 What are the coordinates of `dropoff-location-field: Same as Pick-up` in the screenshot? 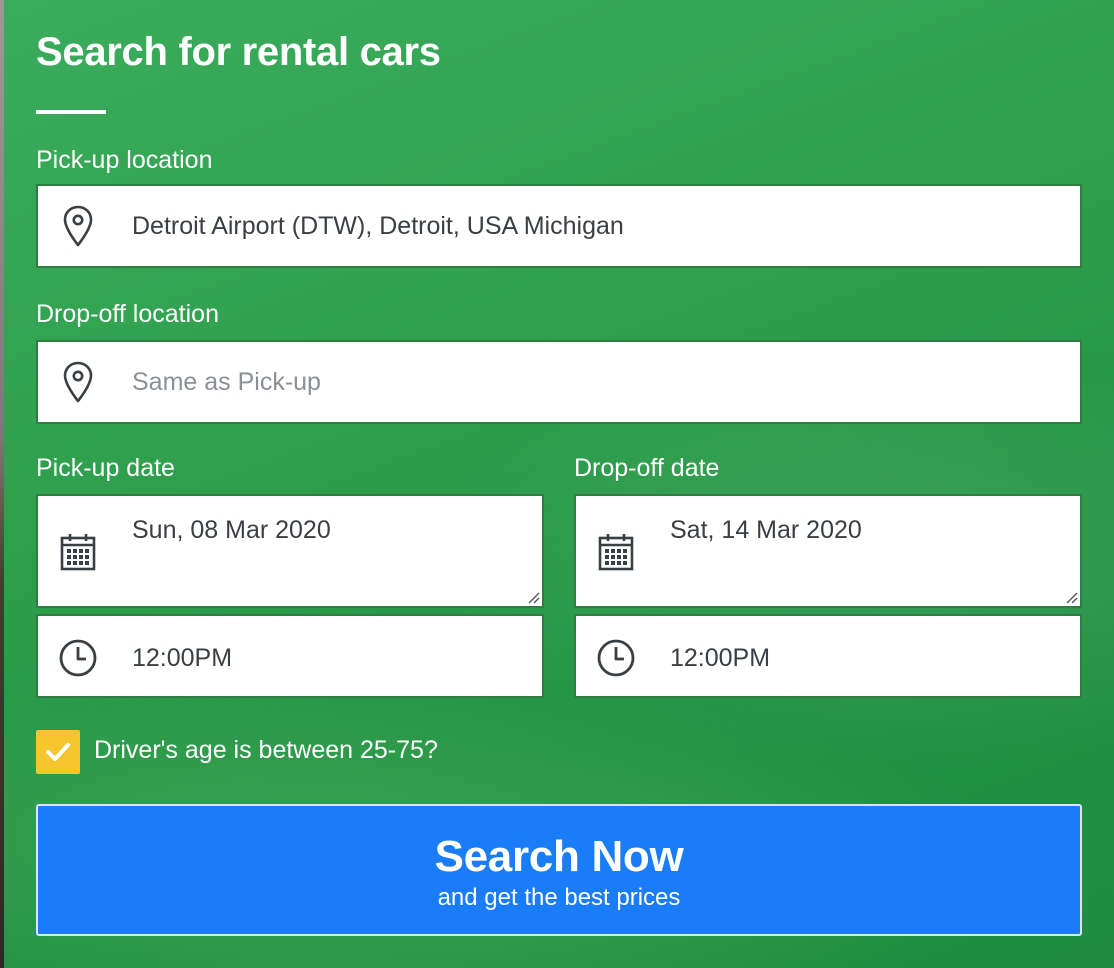 It's located at (559, 382).